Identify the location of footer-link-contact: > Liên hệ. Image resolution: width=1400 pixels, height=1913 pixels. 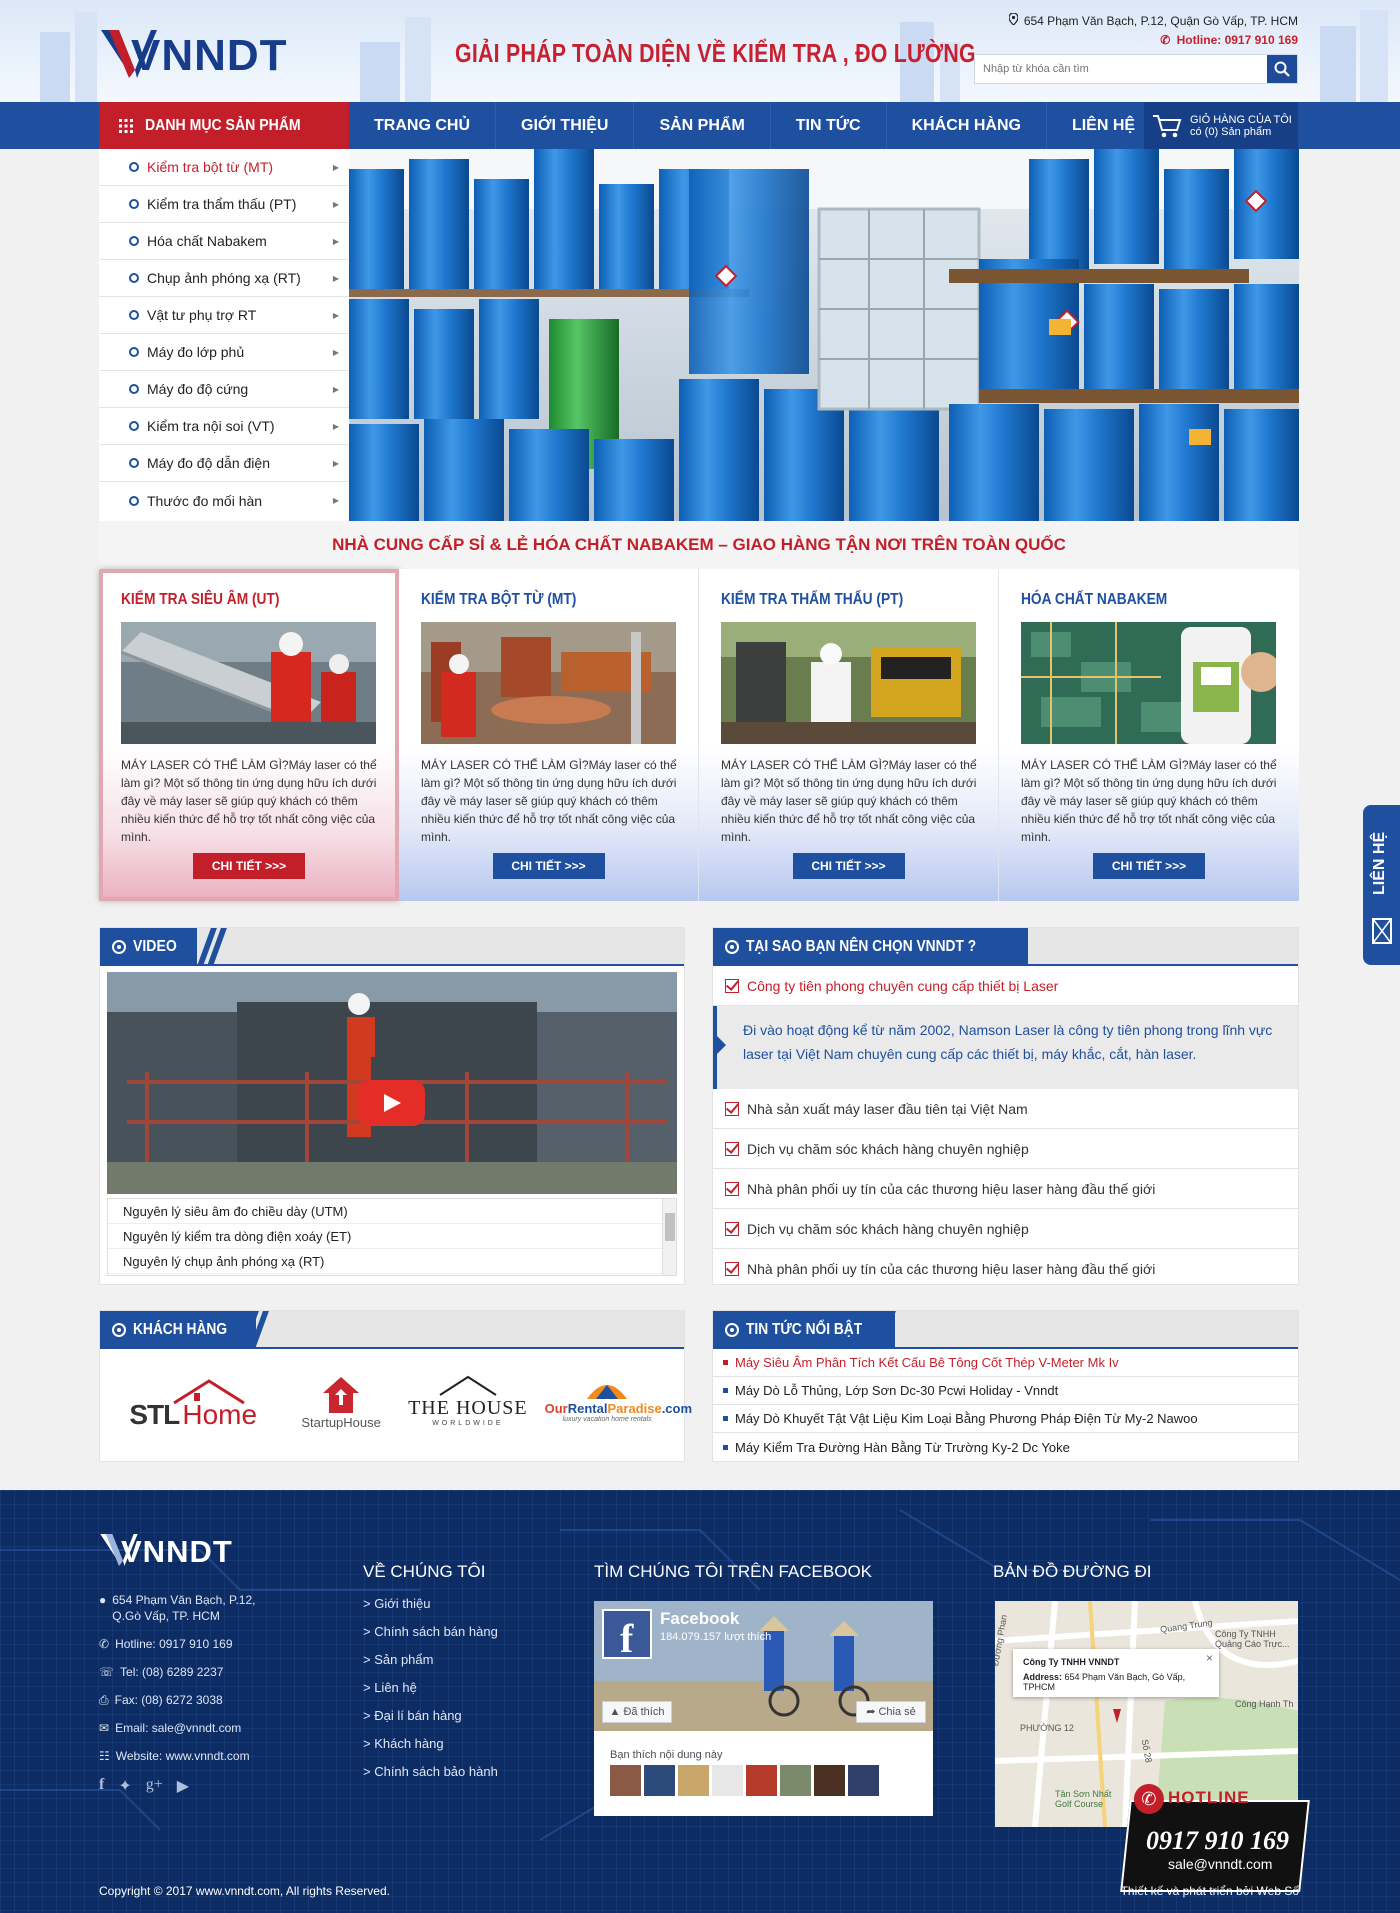
(453, 1687).